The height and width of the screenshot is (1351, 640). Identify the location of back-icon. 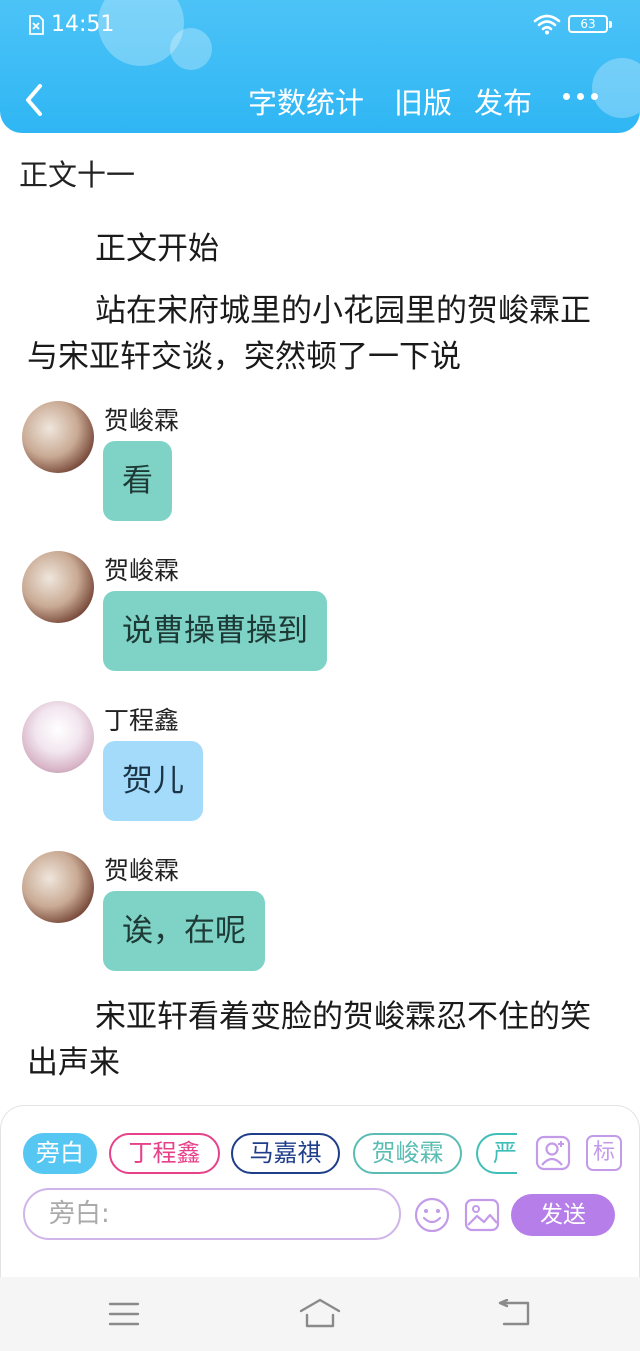
(515, 1313).